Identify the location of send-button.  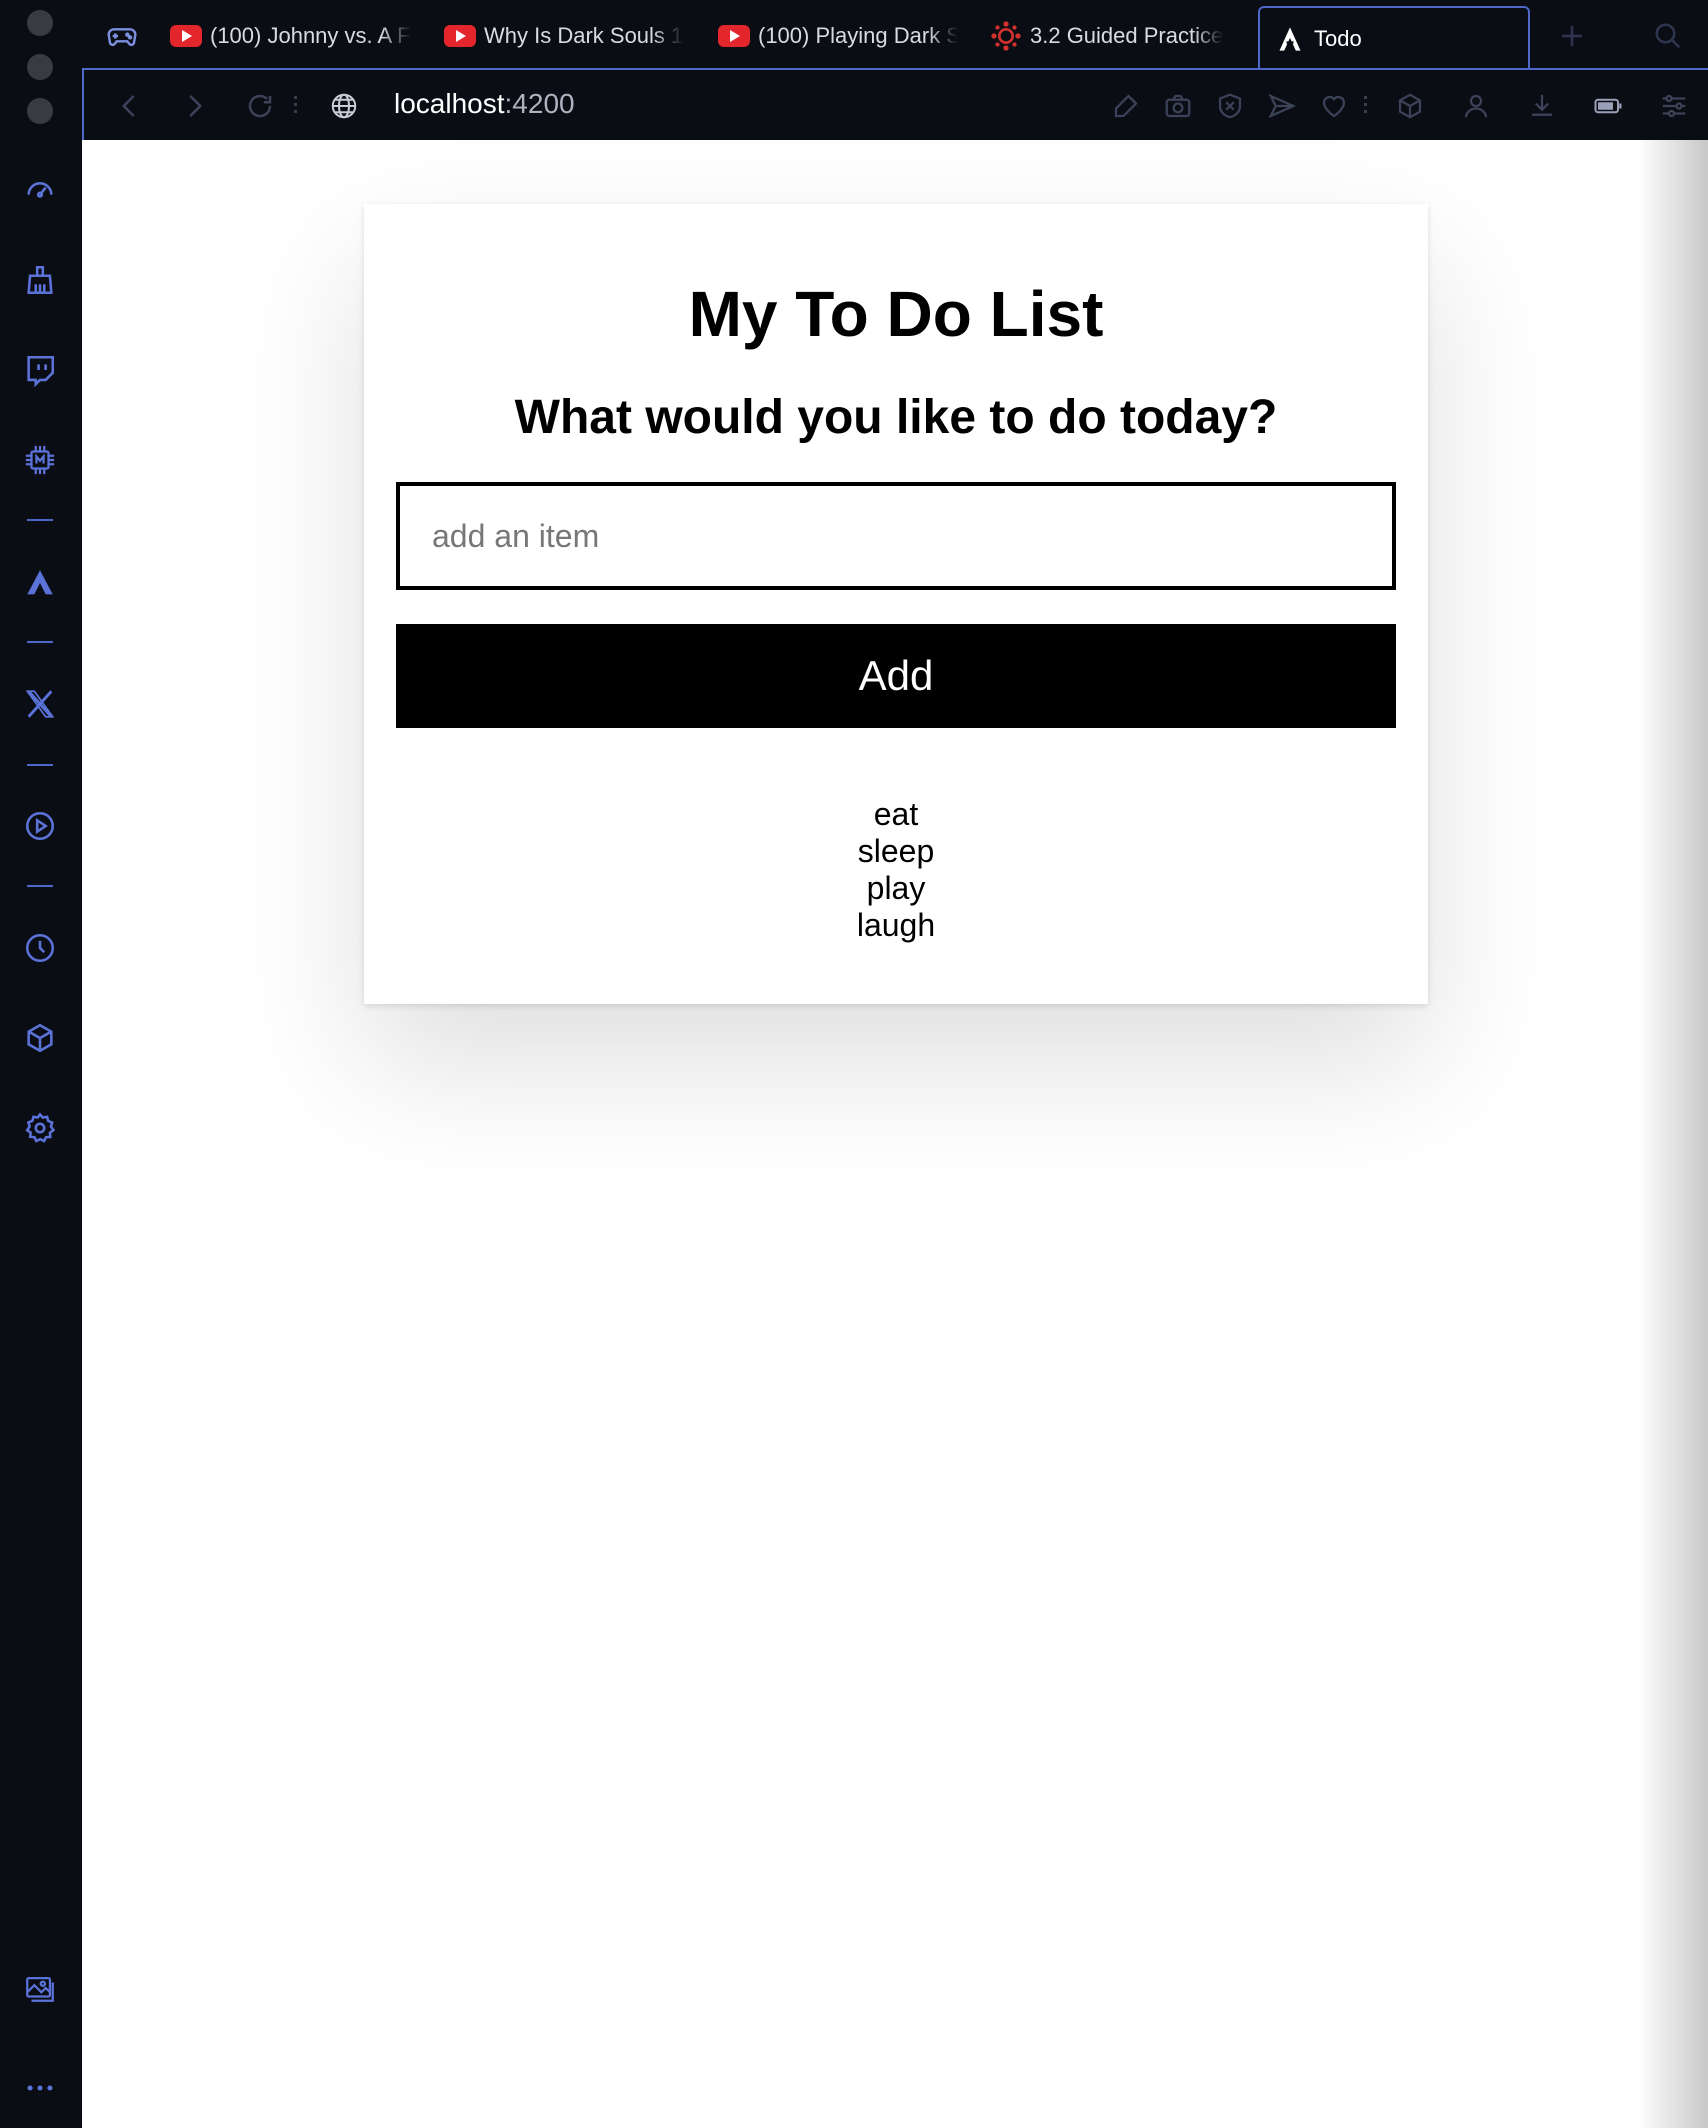
(1282, 106).